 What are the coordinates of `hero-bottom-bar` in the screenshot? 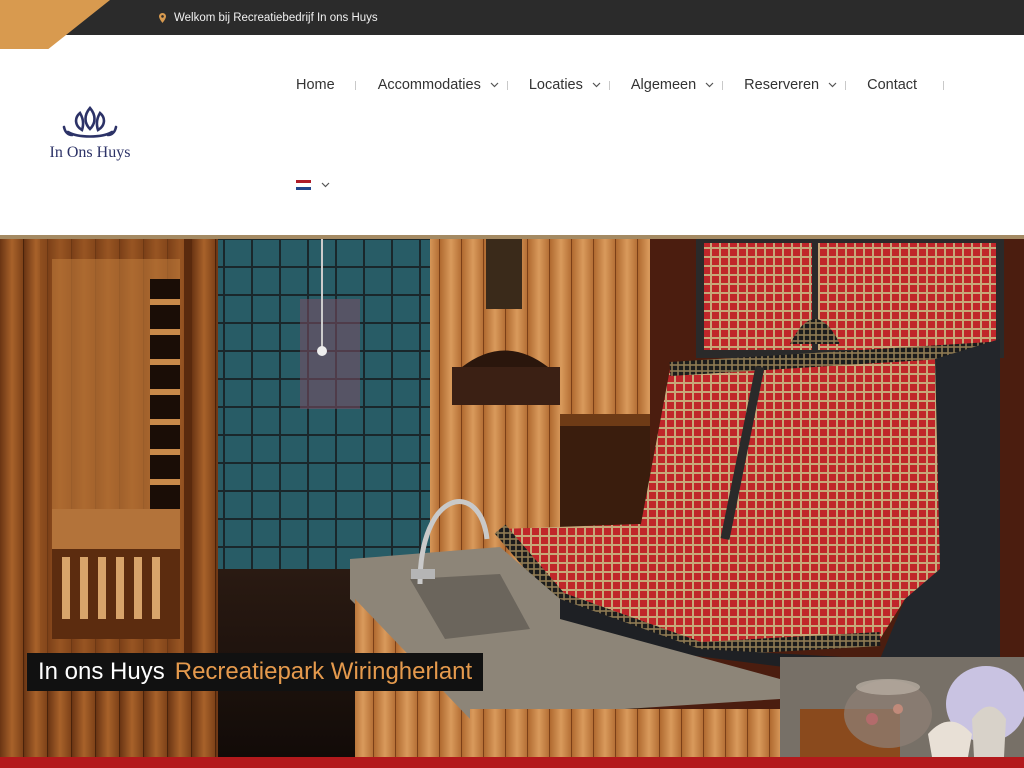 It's located at (512, 762).